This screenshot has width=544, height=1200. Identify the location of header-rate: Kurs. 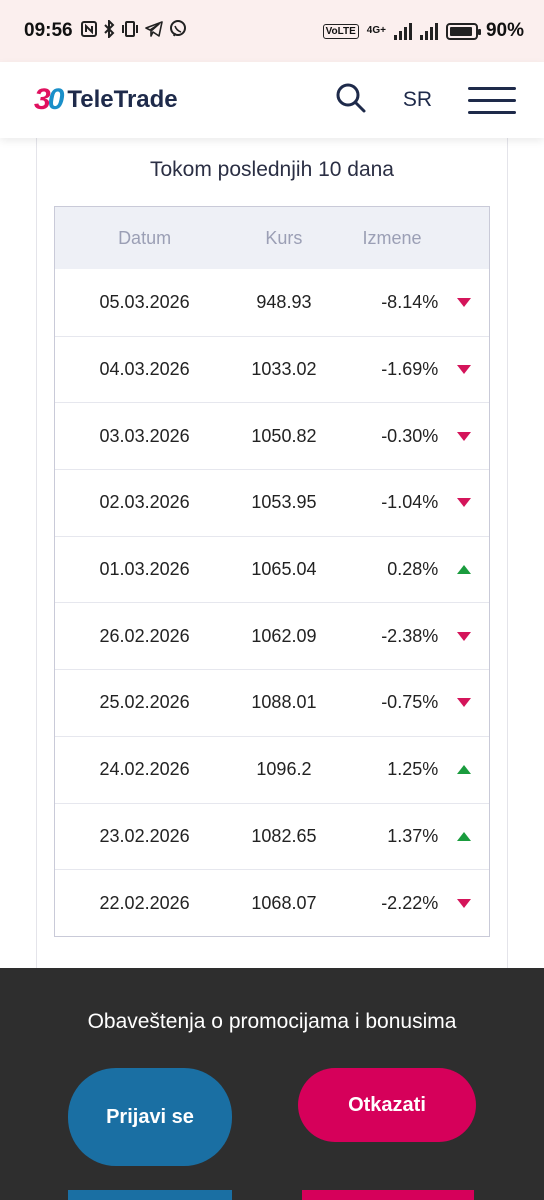
(284, 237).